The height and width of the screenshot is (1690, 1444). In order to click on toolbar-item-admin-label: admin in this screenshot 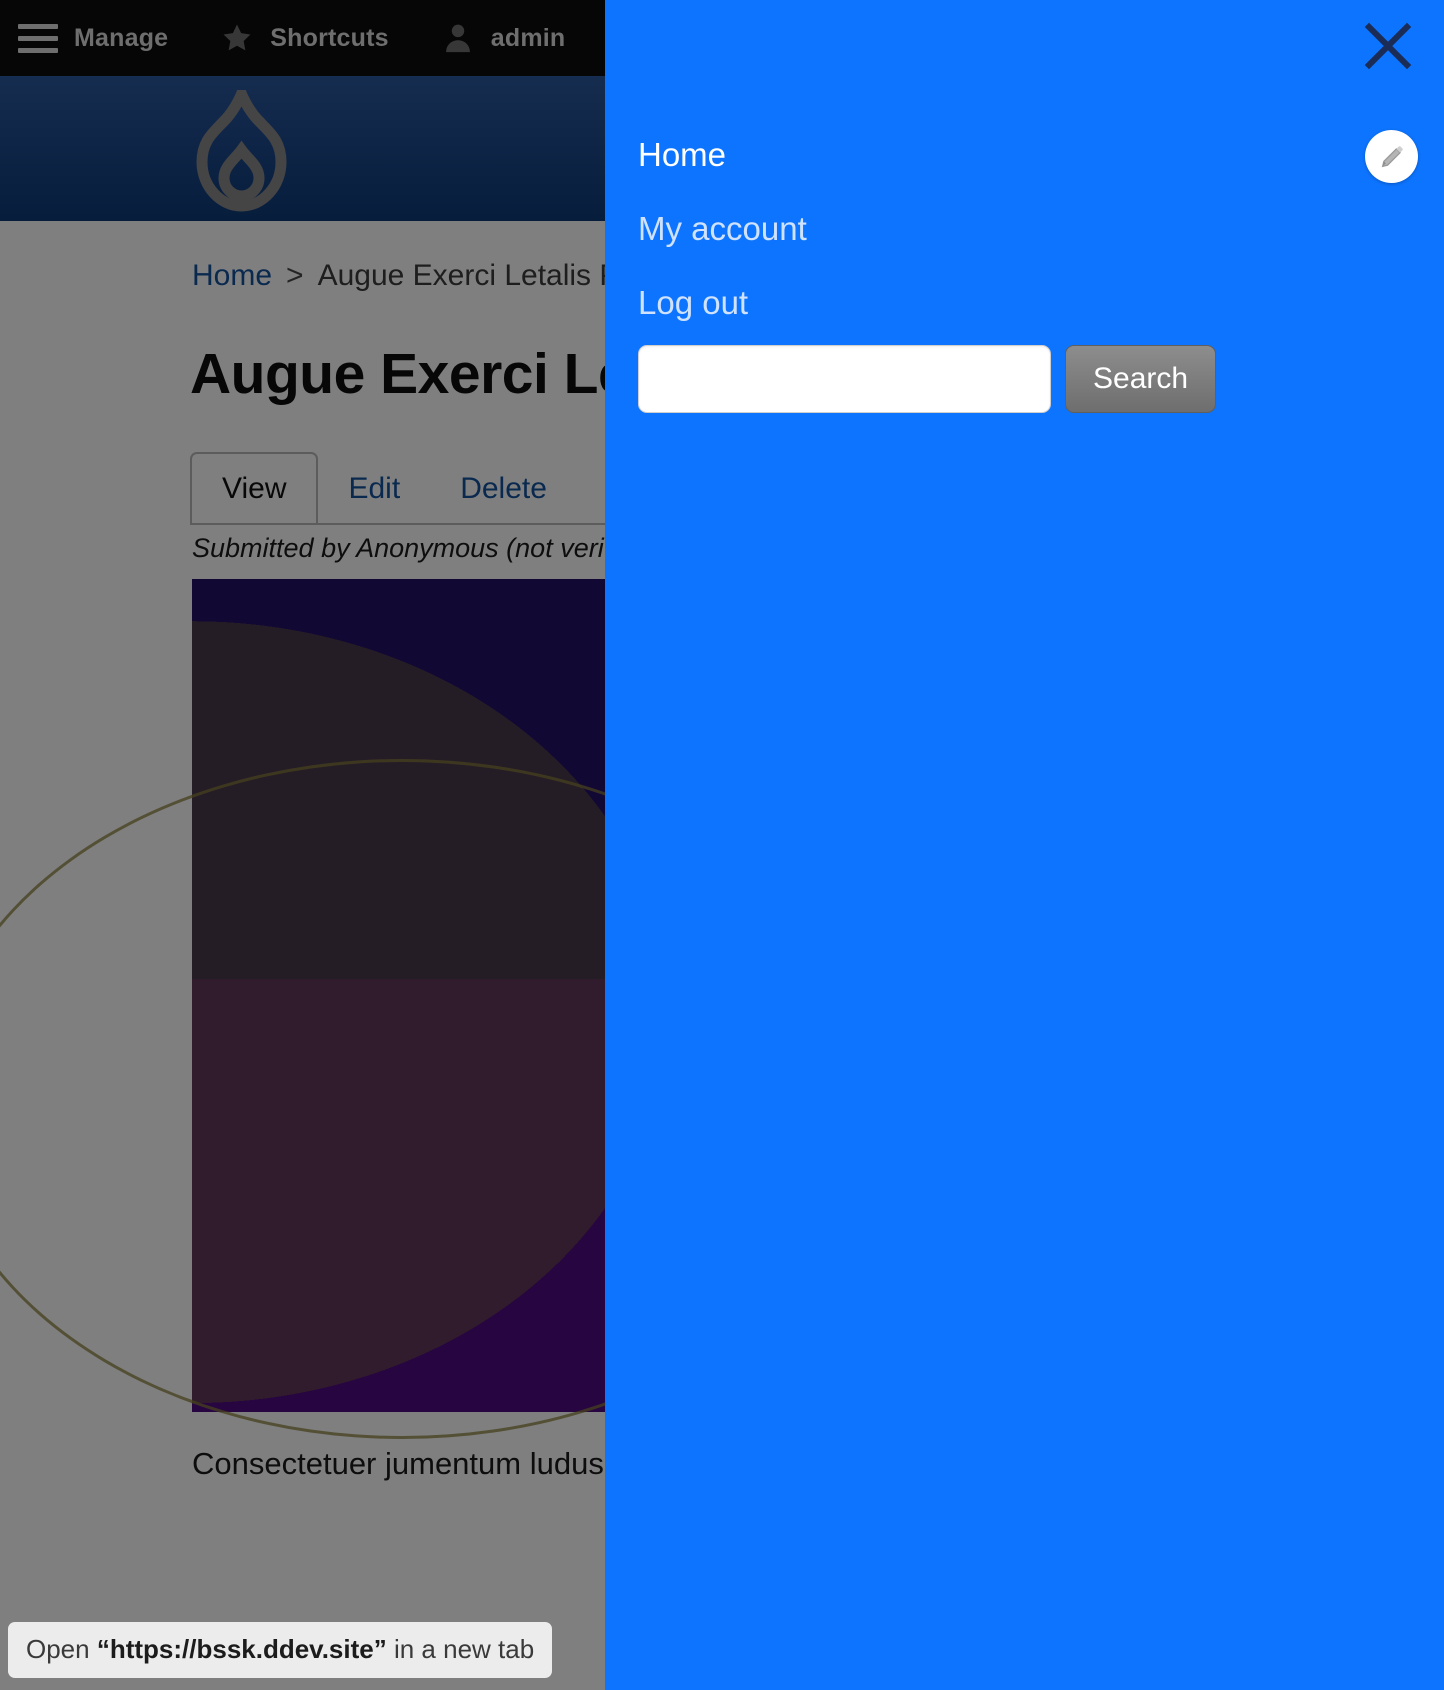, I will do `click(528, 37)`.